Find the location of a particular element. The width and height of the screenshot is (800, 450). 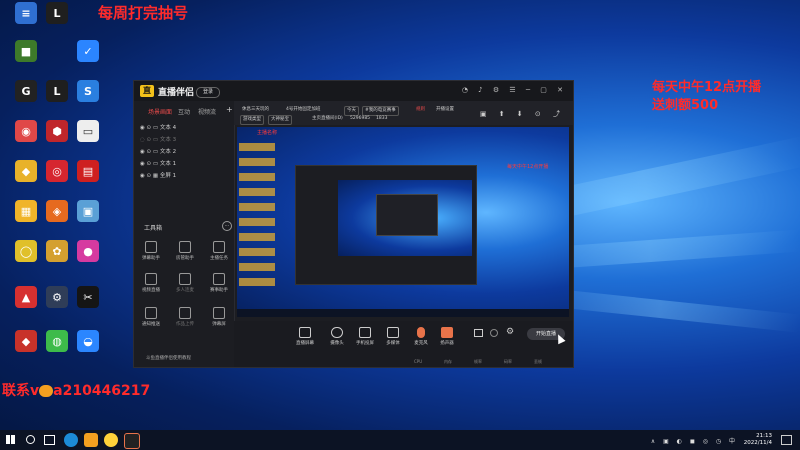

desktop-icon: ● is located at coordinates (88, 251).